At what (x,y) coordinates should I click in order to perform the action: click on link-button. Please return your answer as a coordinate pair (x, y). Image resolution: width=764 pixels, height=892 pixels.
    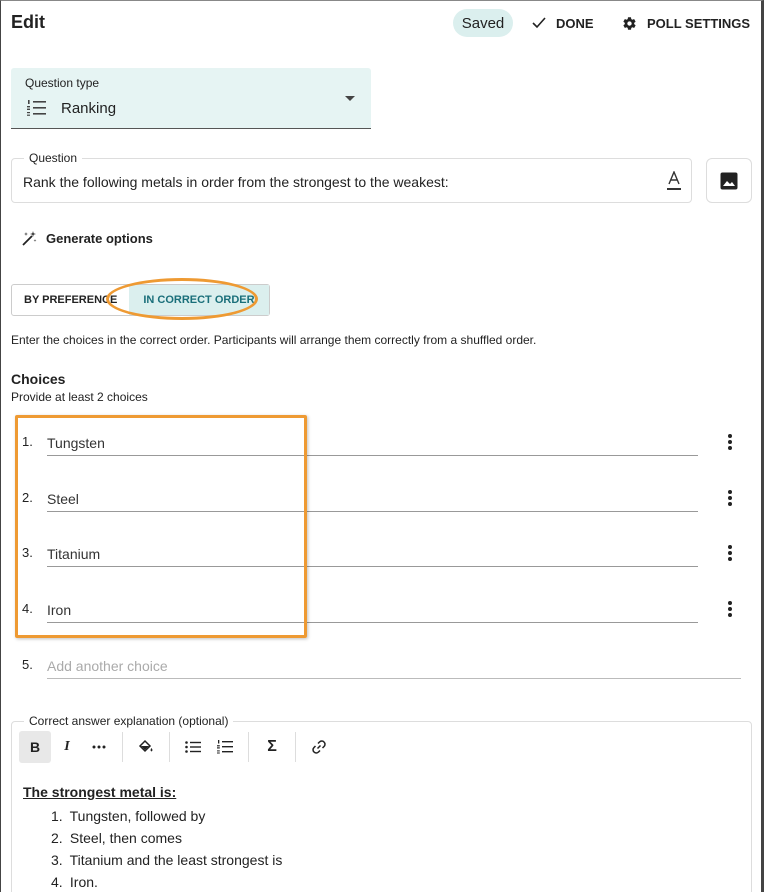
    Looking at the image, I should click on (319, 747).